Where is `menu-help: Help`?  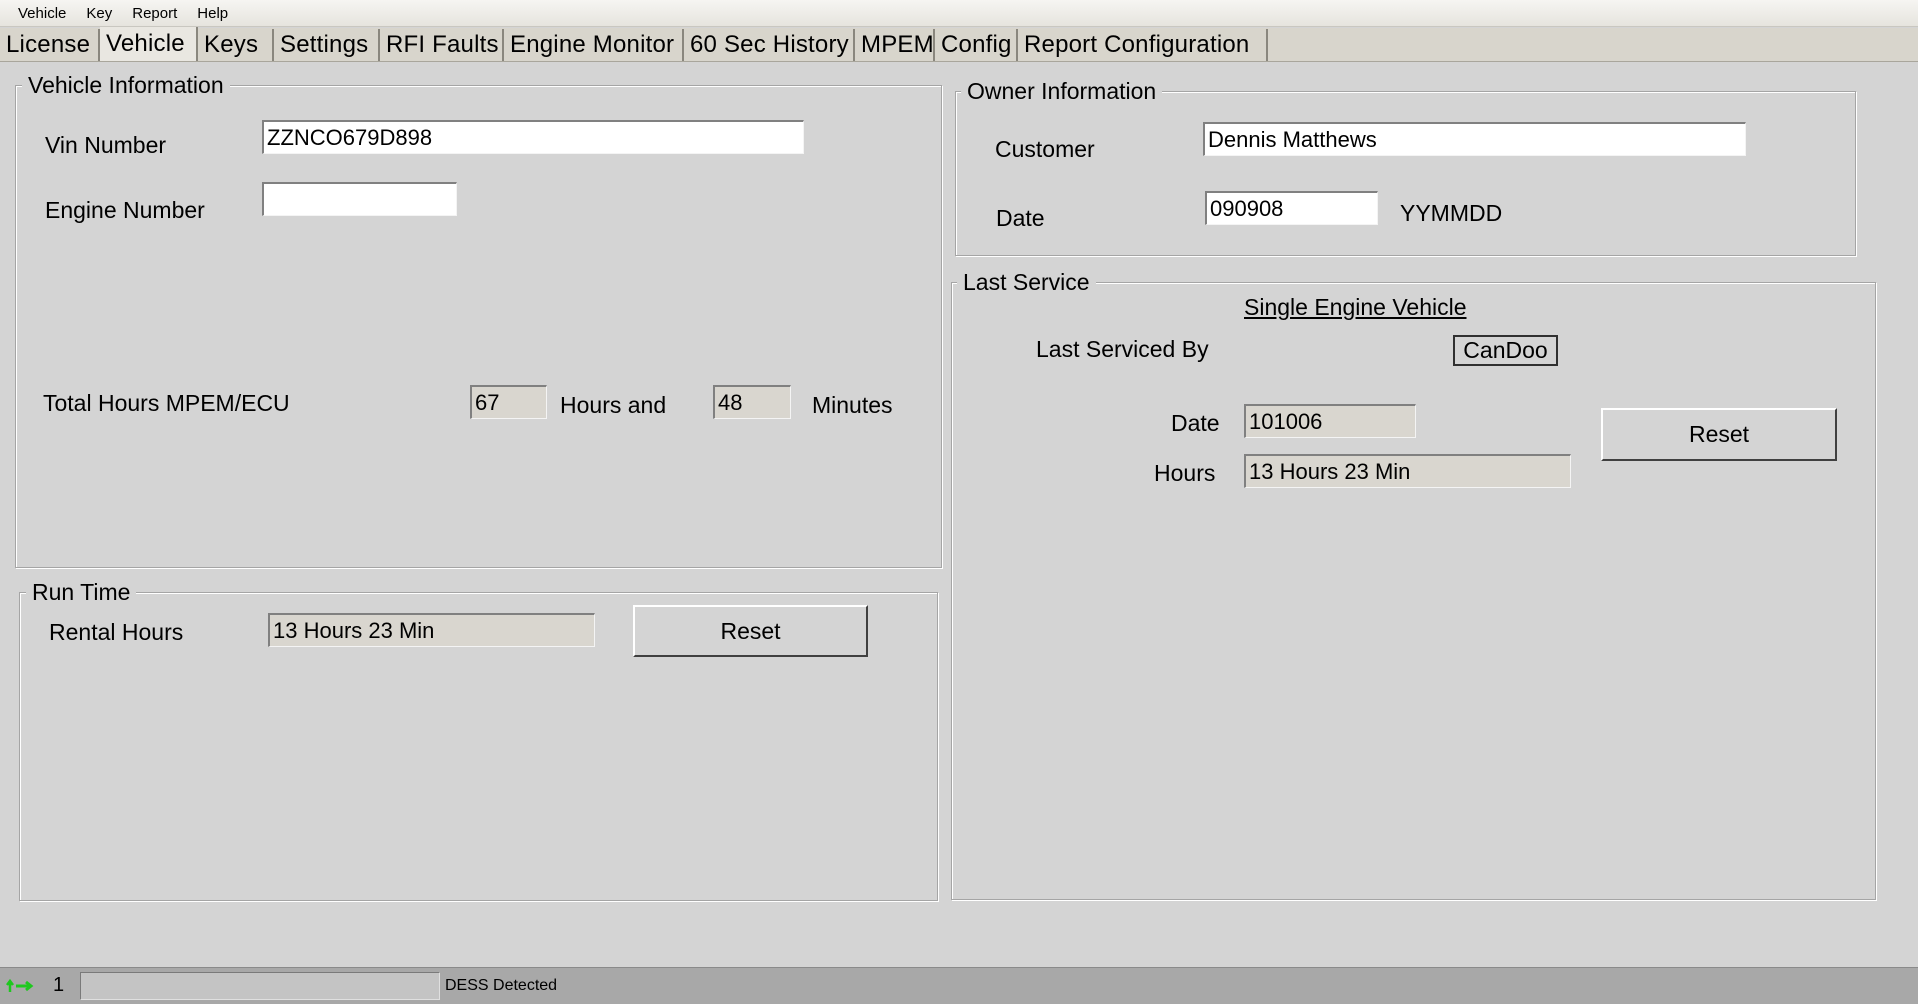 menu-help: Help is located at coordinates (212, 13).